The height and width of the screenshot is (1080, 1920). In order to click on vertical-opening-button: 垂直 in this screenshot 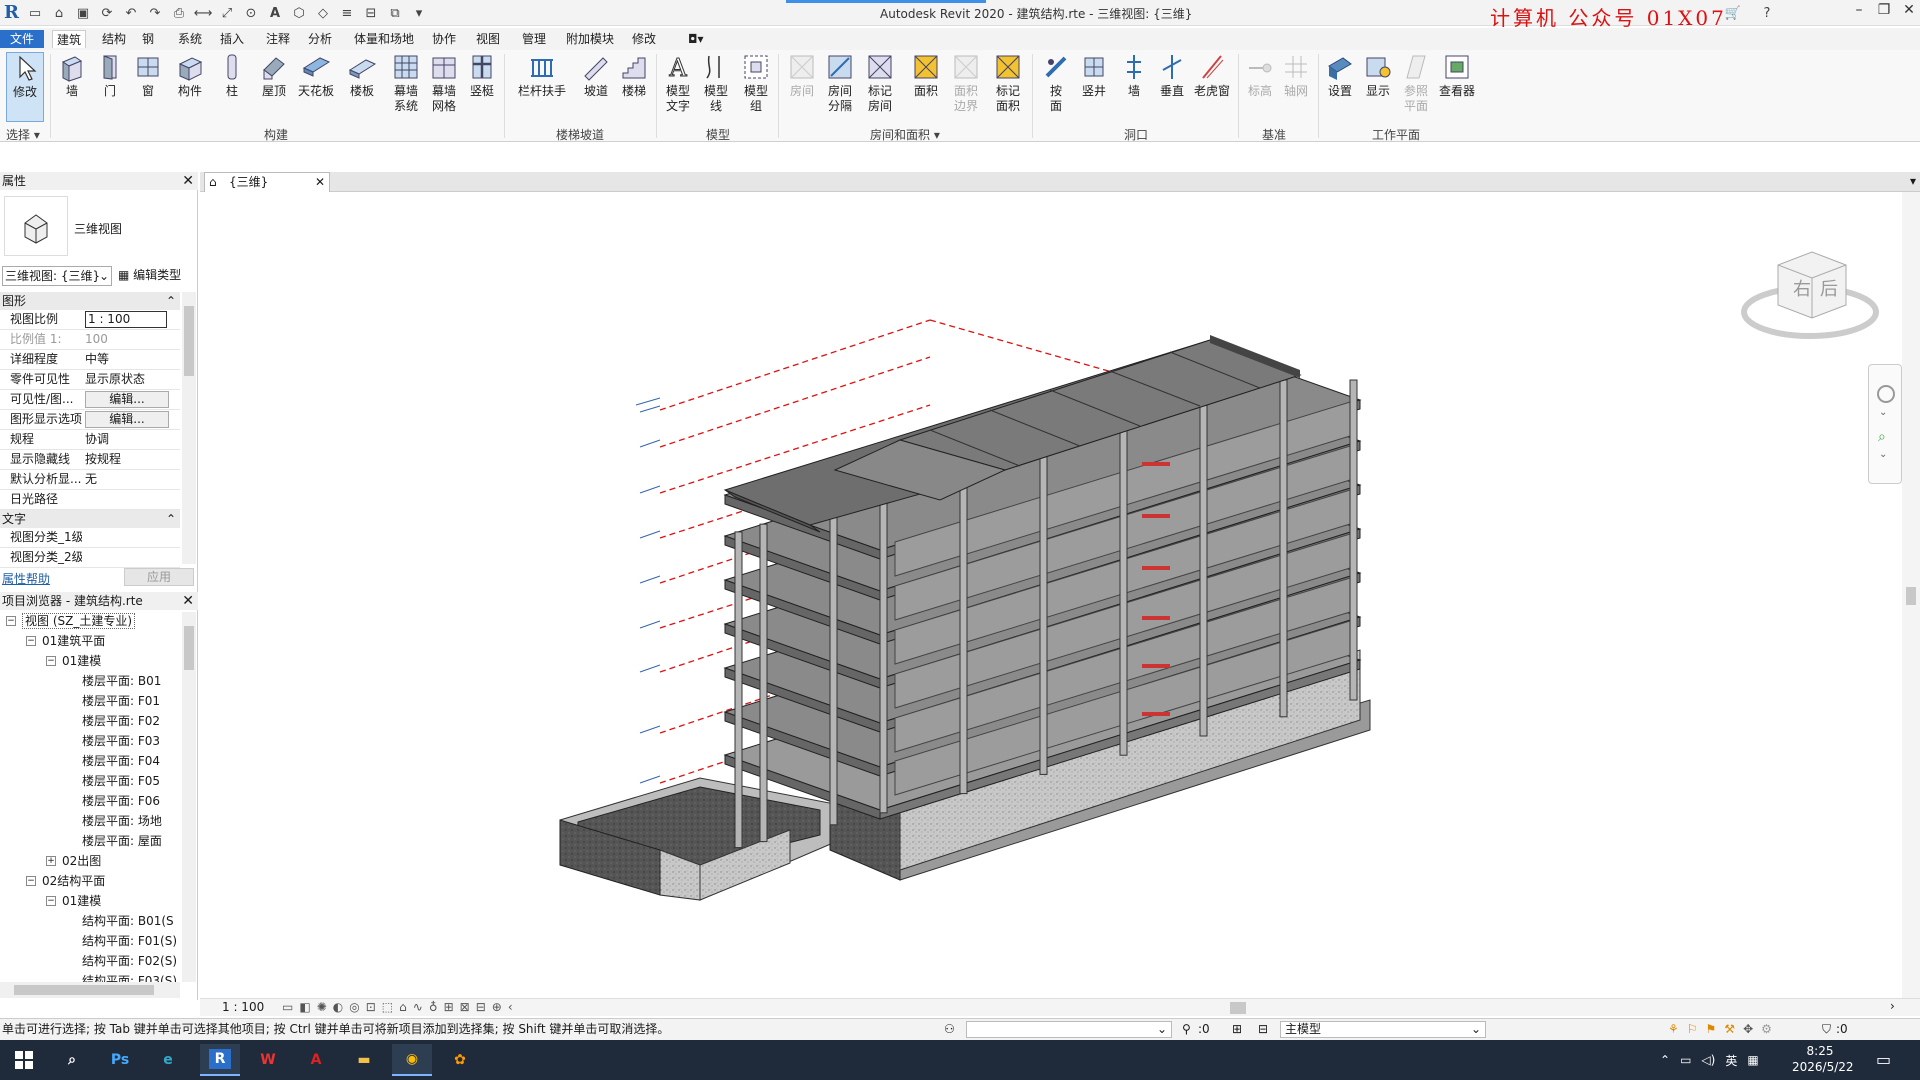, I will do `click(1172, 75)`.